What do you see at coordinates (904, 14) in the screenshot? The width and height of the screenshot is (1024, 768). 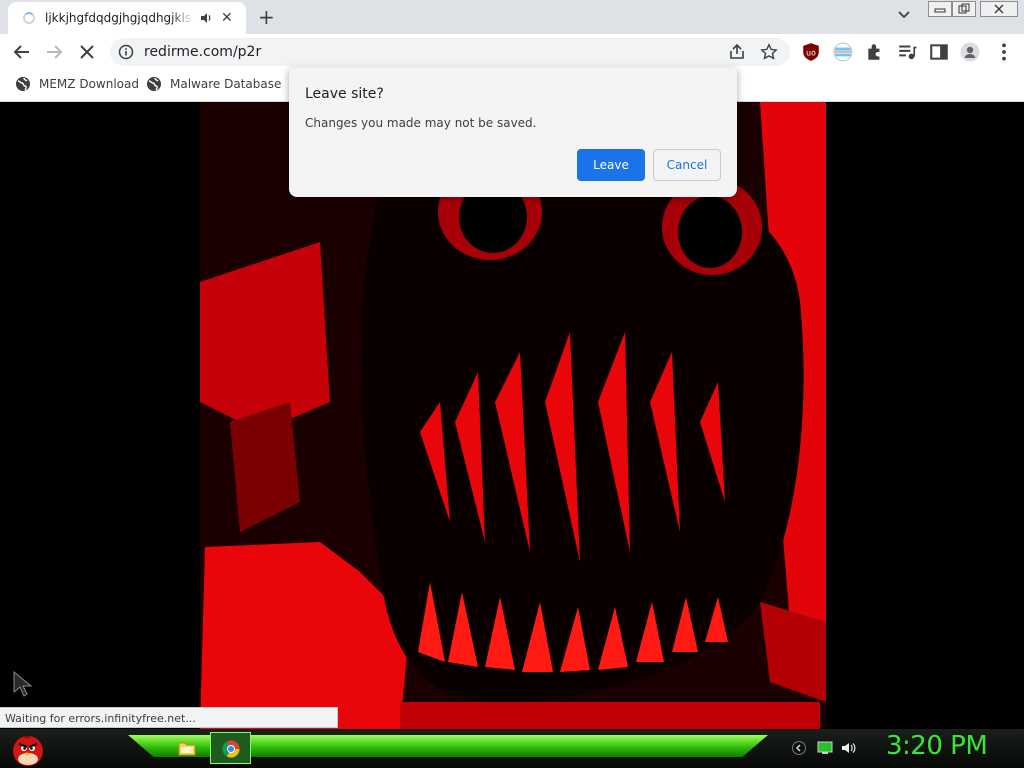 I see `chevron-down-icon` at bounding box center [904, 14].